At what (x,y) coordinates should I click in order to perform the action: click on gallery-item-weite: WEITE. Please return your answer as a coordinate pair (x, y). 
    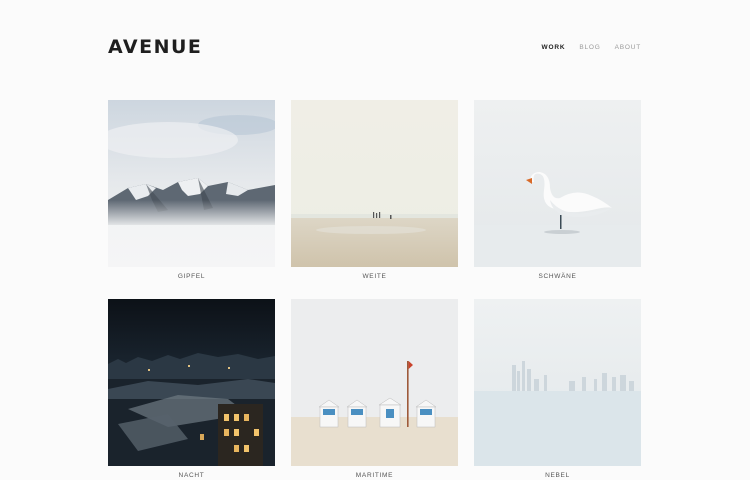
    Looking at the image, I should click on (374, 192).